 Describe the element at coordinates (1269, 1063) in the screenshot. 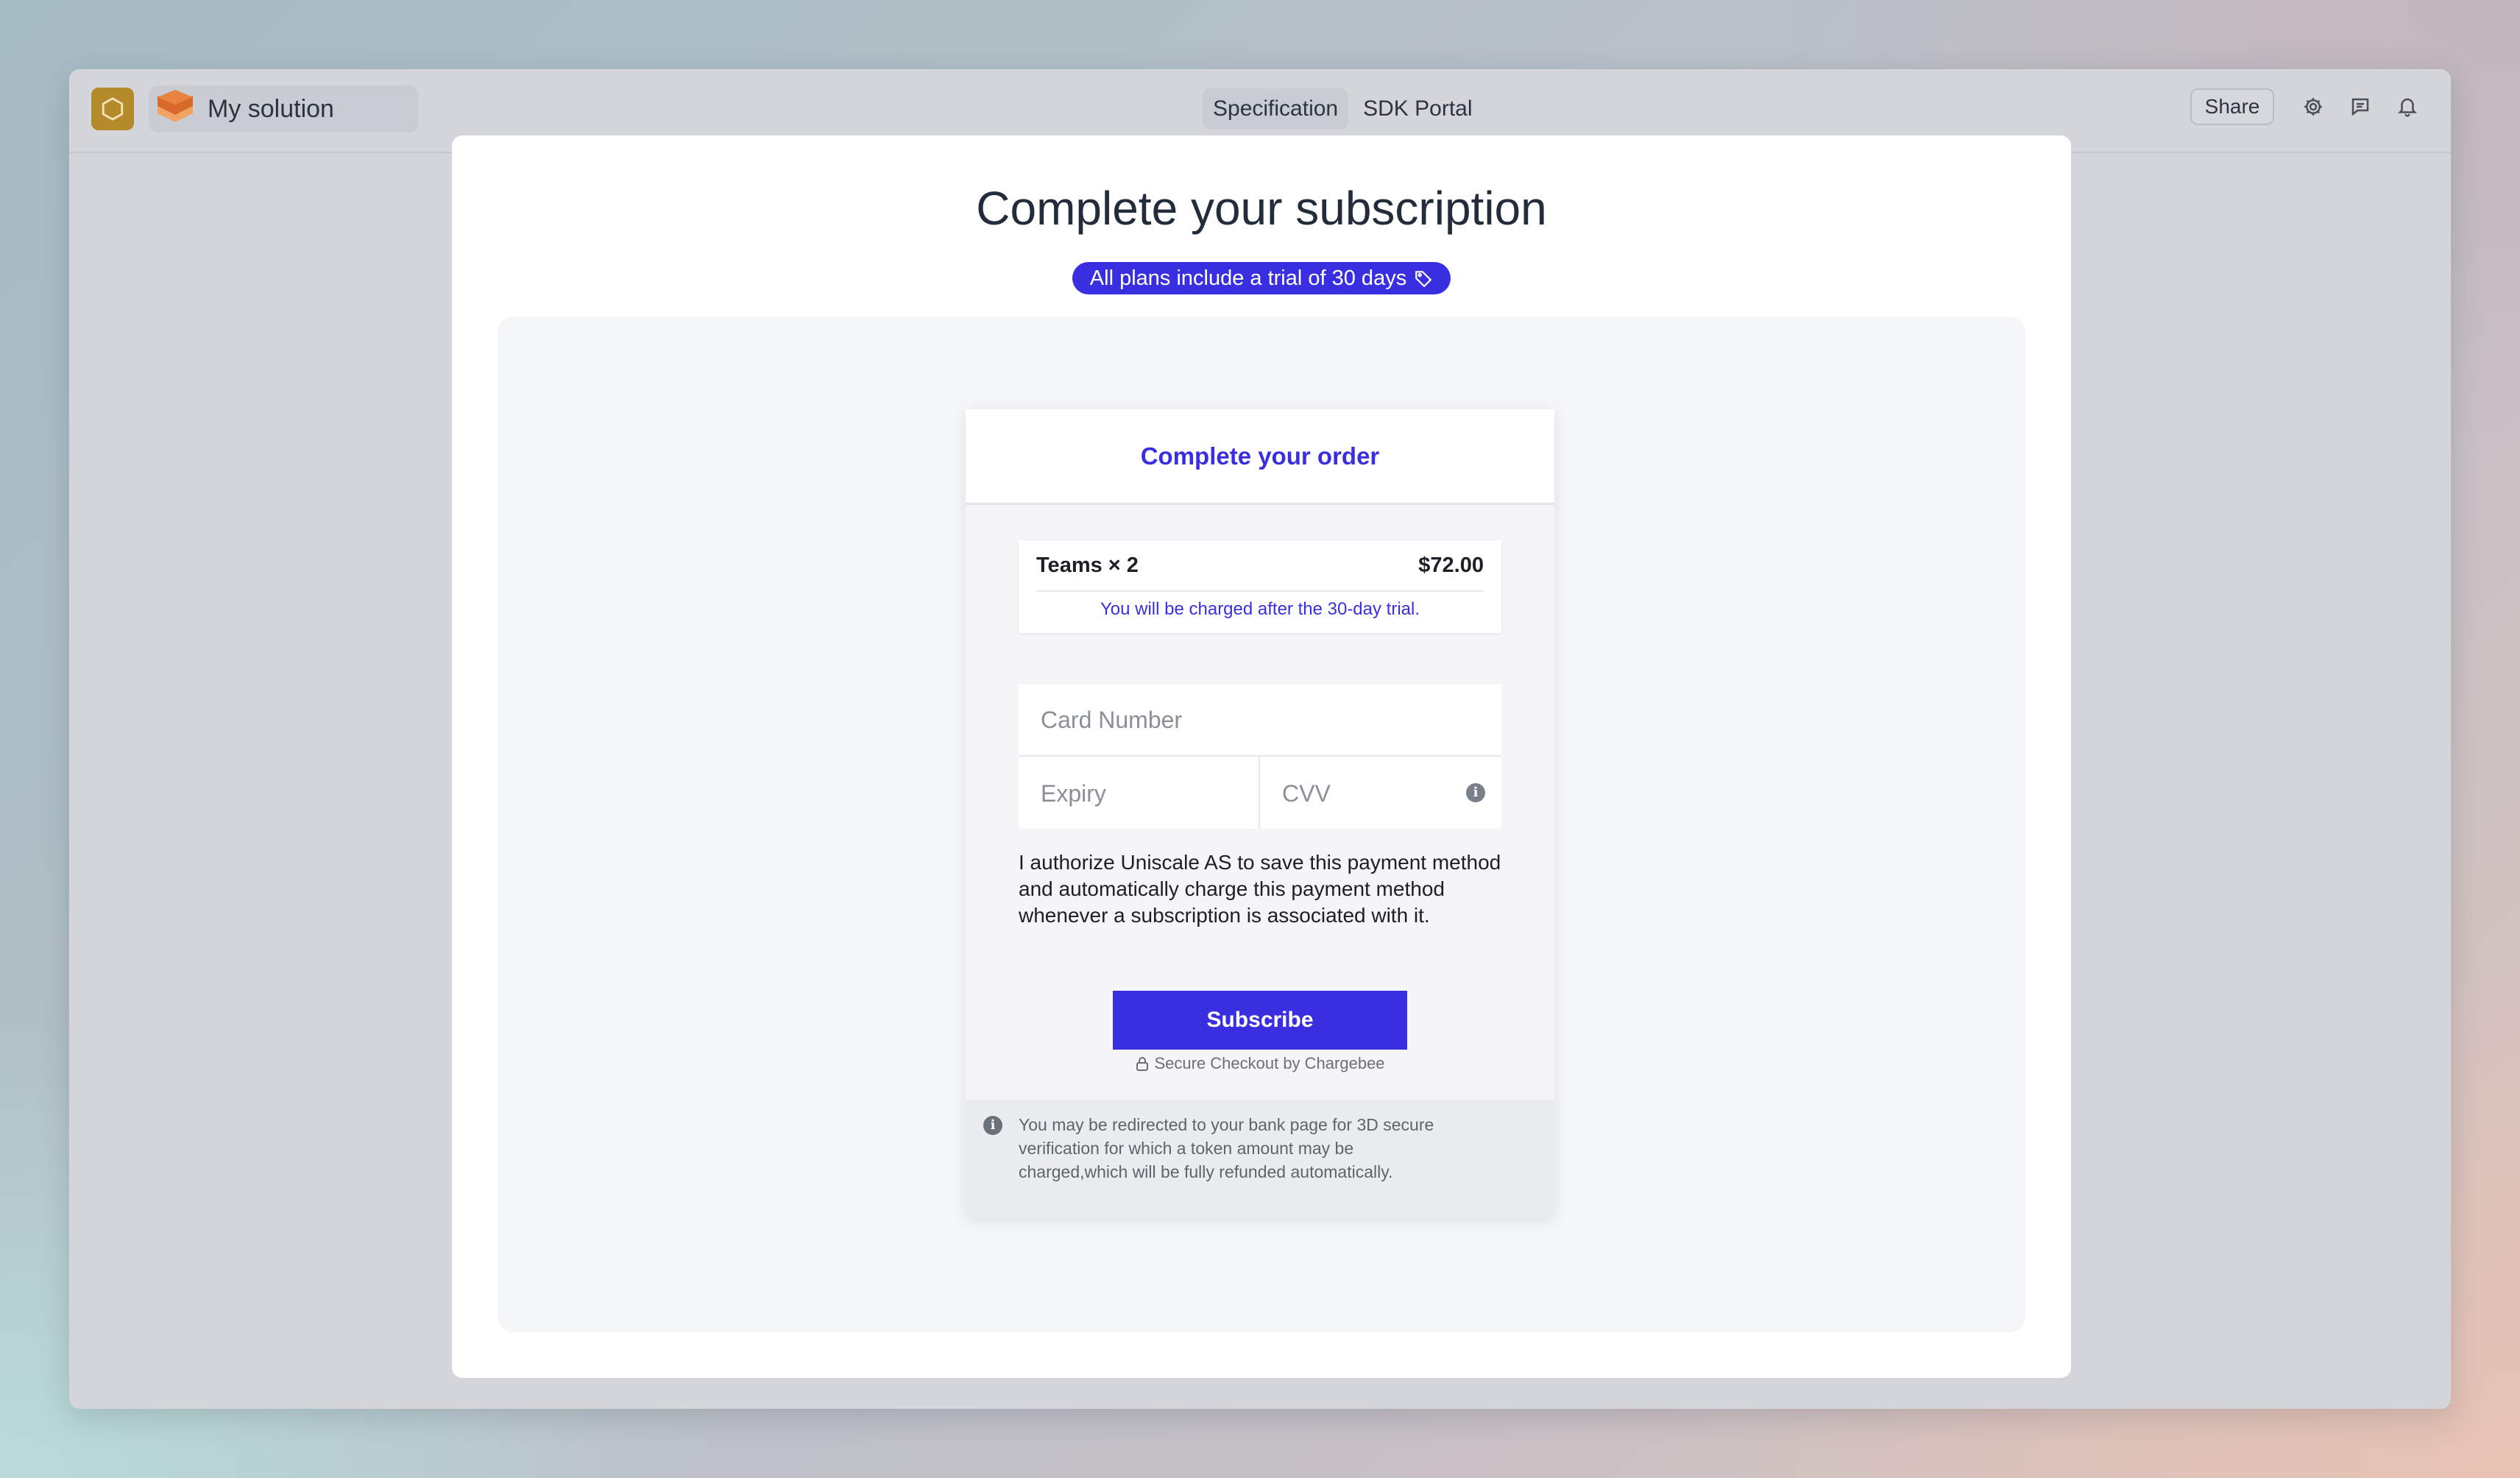

I see `secure-checkout-text: Secure Checkout by Chargebee` at that location.